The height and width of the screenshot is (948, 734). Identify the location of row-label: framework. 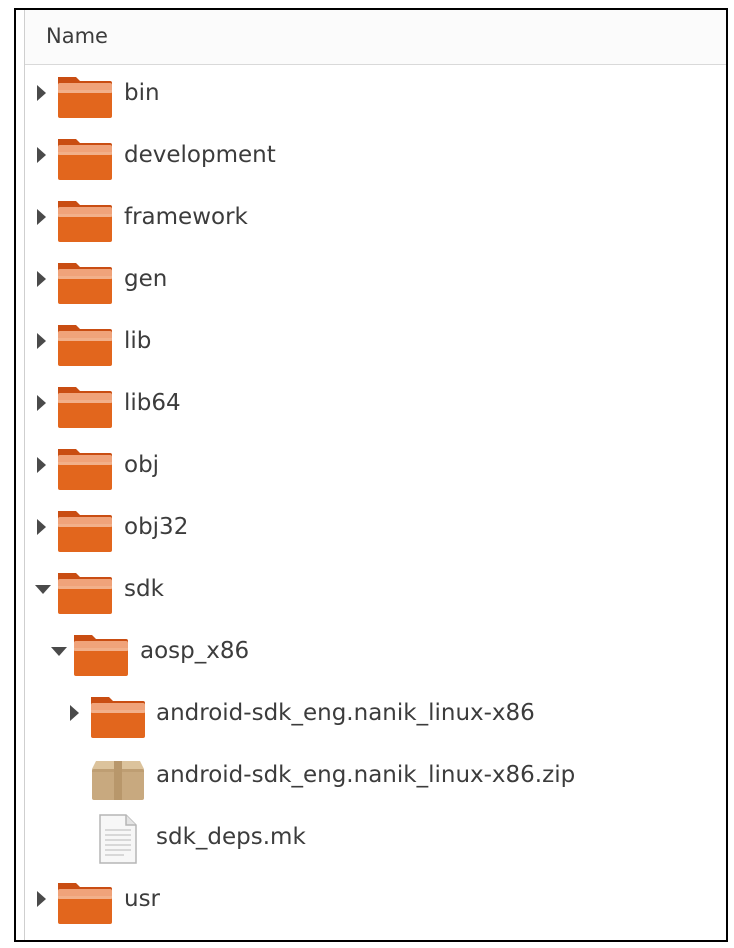
(186, 217).